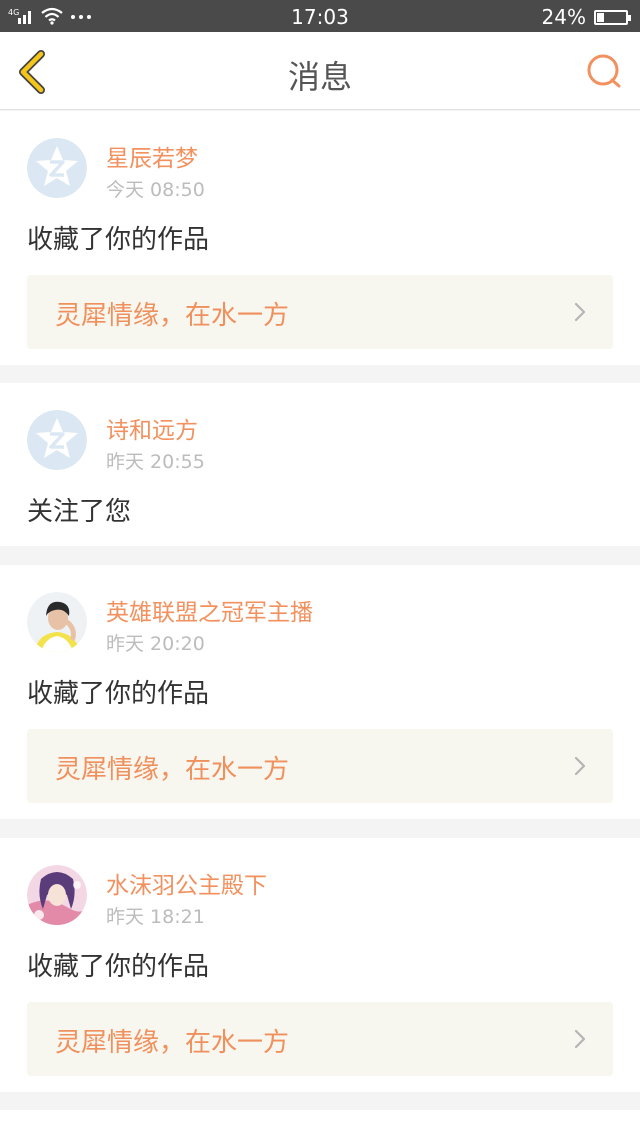 Image resolution: width=640 pixels, height=1138 pixels. What do you see at coordinates (152, 428) in the screenshot?
I see `user-name: 诗和远方` at bounding box center [152, 428].